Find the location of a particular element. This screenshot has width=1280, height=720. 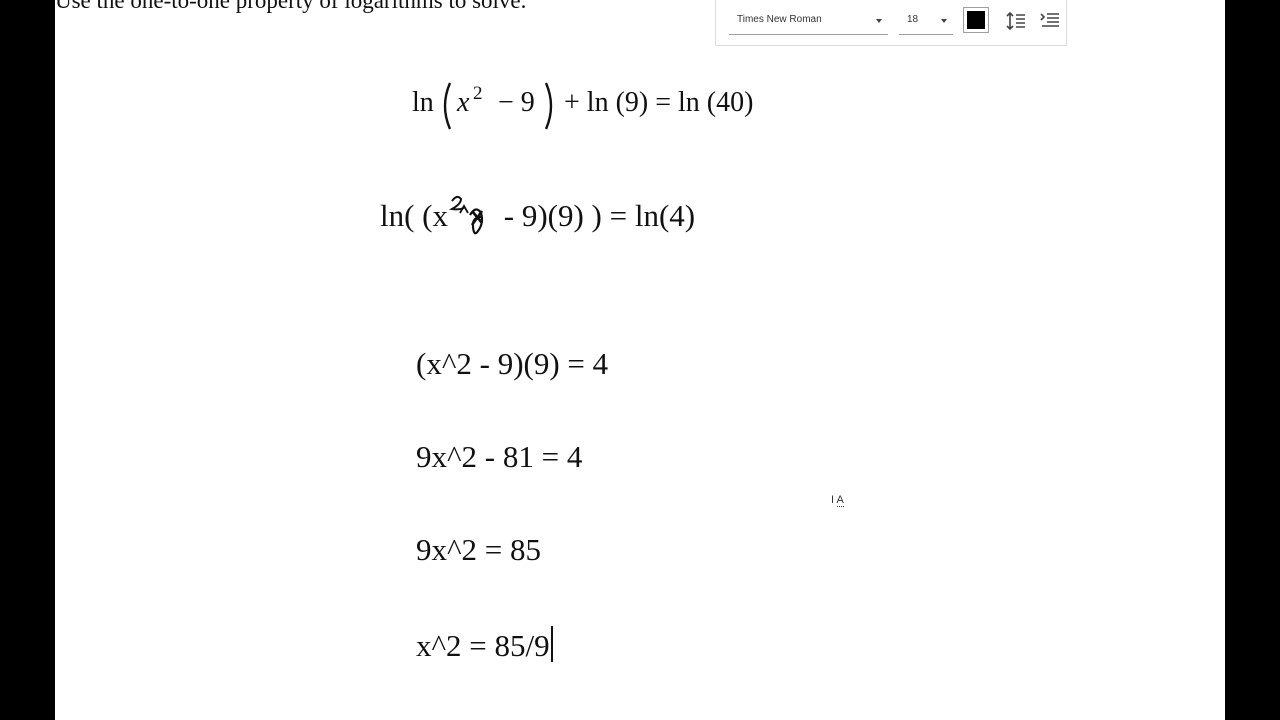

text-format-toolbar: Times New Roman 18 is located at coordinates (891, 23).